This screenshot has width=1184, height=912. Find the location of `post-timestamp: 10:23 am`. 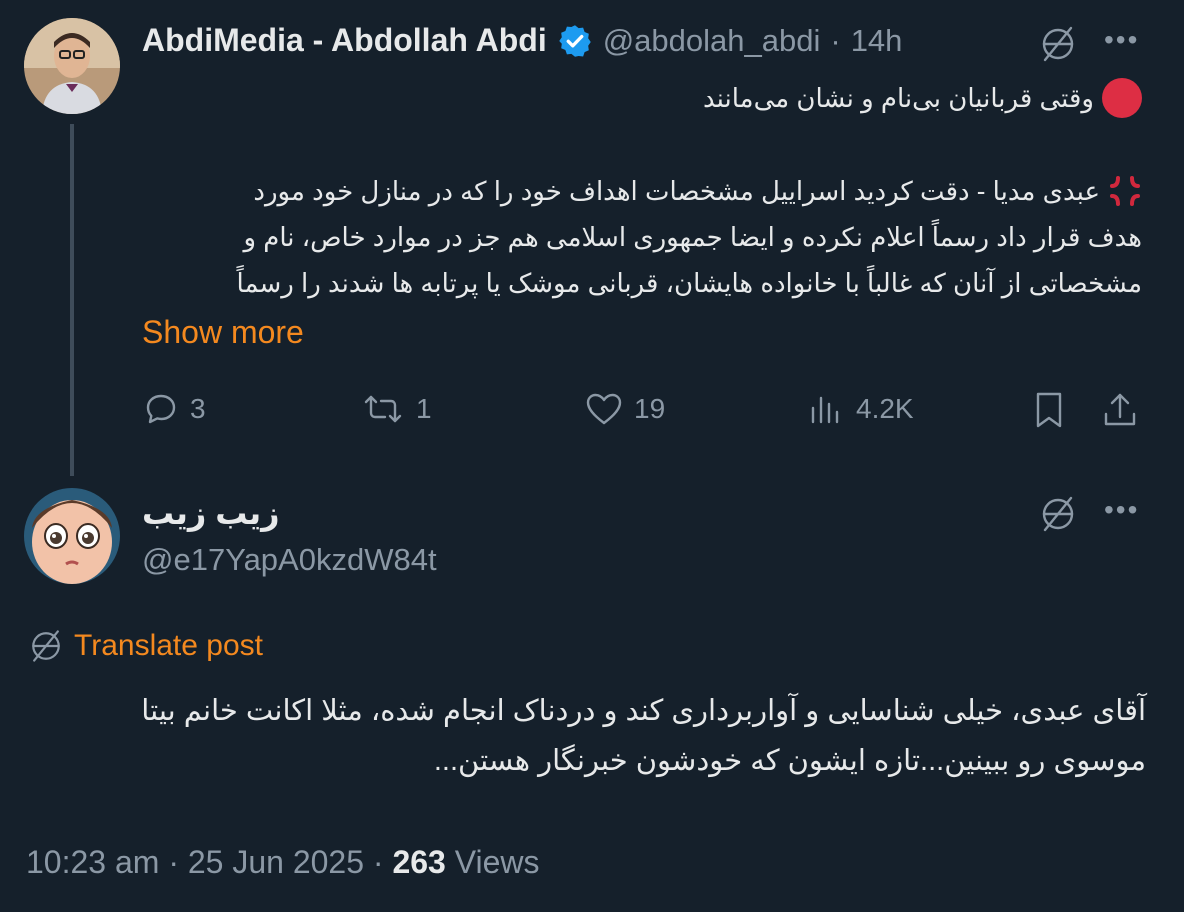

post-timestamp: 10:23 am is located at coordinates (92, 862).